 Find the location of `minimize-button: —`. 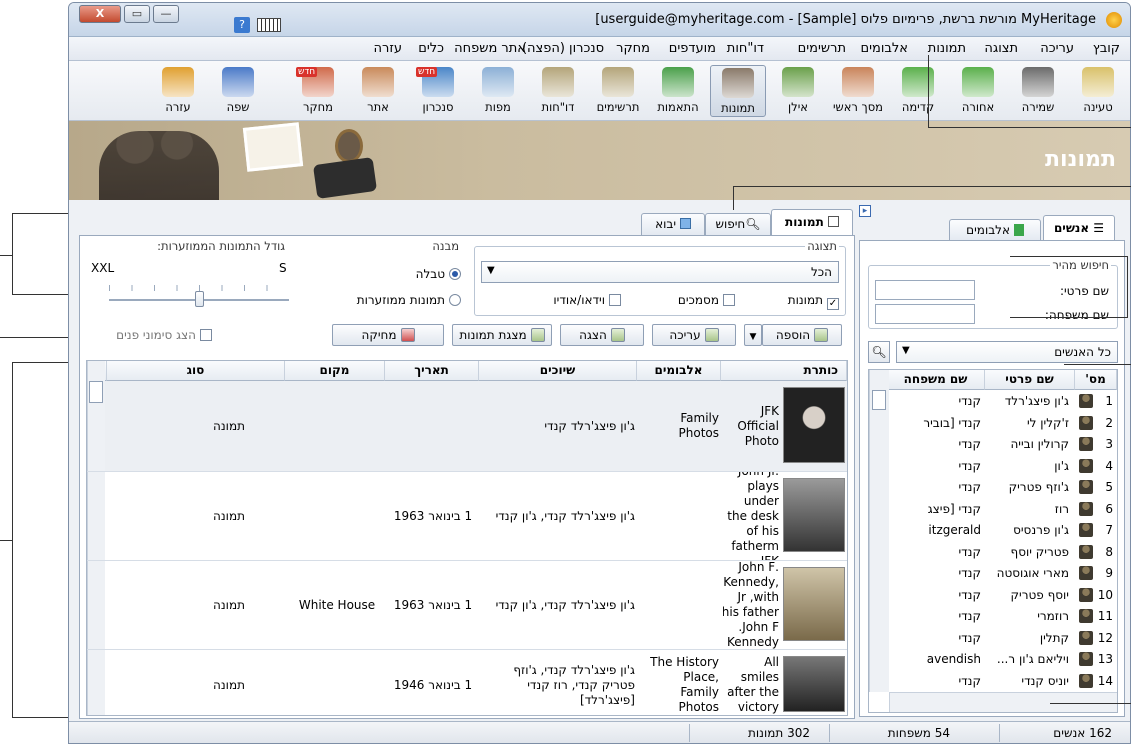

minimize-button: — is located at coordinates (166, 14).